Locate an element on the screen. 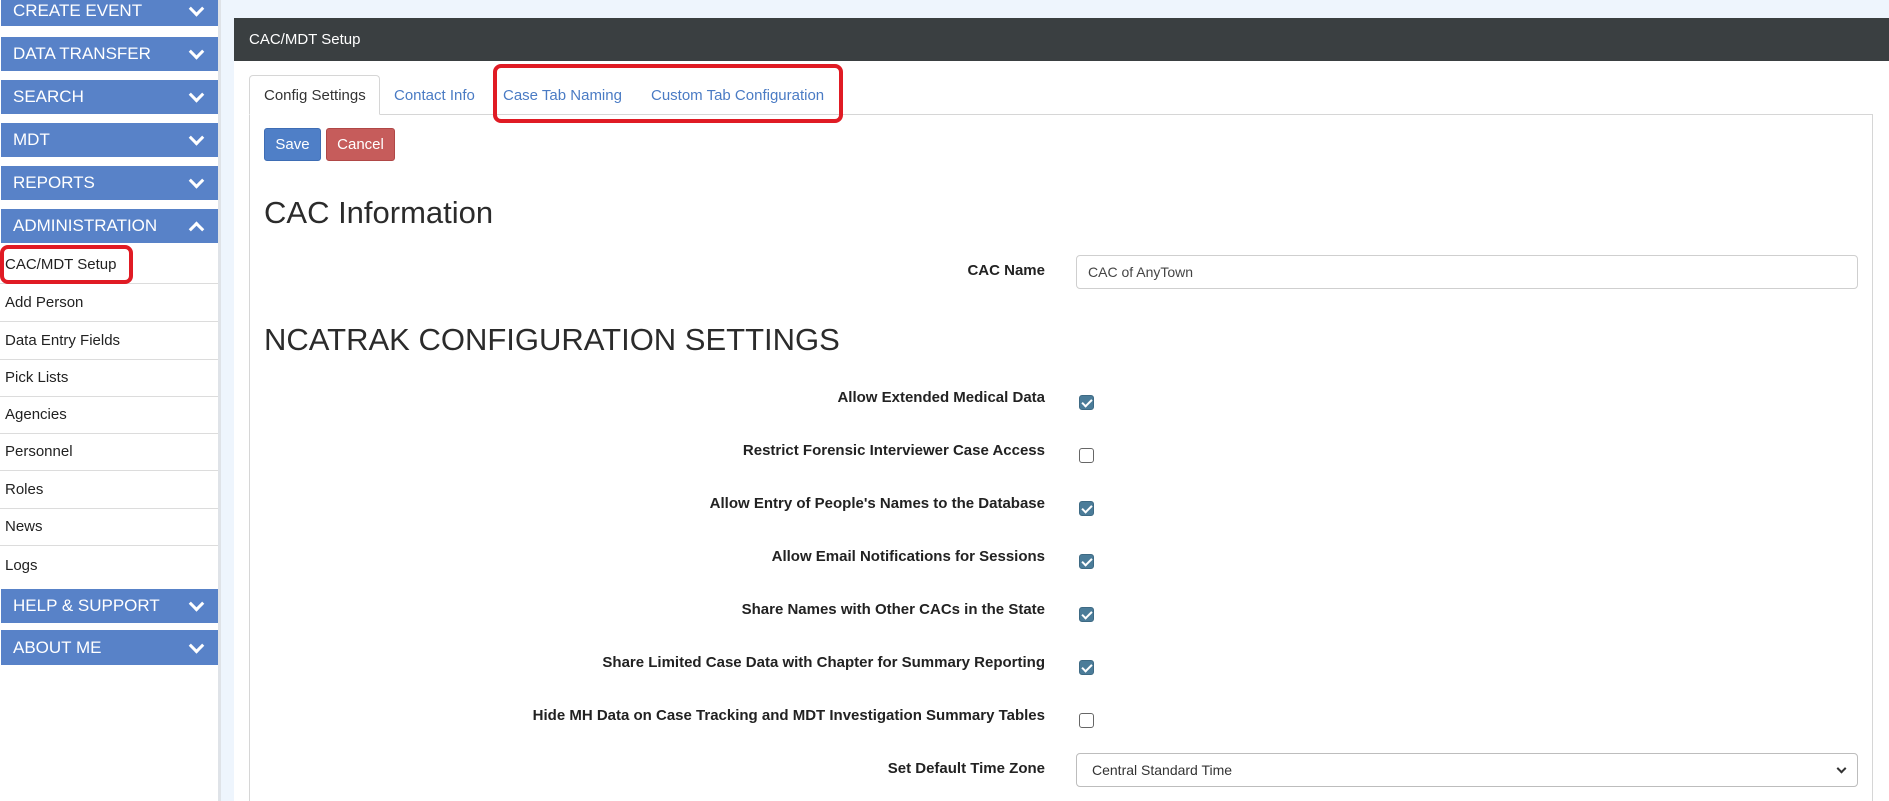 The height and width of the screenshot is (801, 1889). setting-checkbox-hide-mh-data is located at coordinates (1086, 720).